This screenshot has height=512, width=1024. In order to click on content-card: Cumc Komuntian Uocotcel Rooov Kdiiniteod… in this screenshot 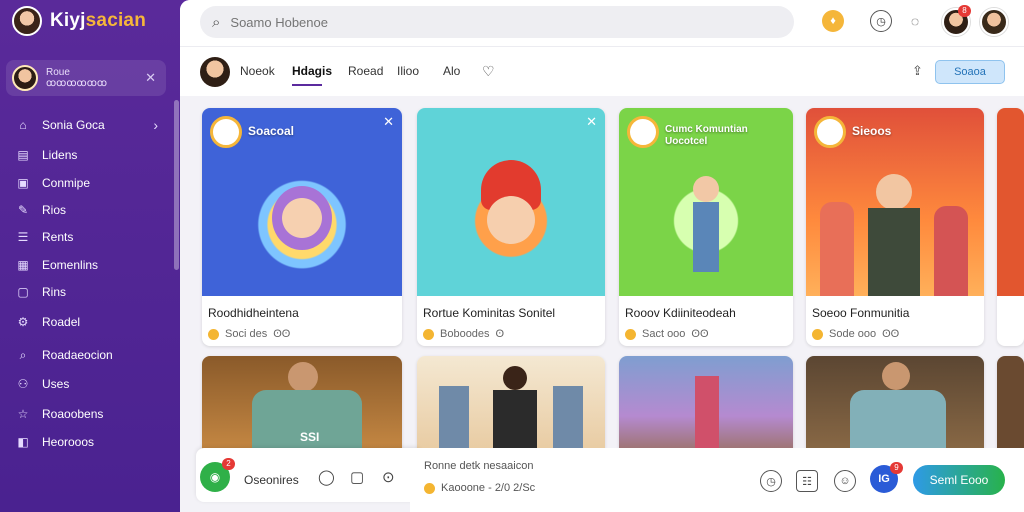, I will do `click(706, 227)`.